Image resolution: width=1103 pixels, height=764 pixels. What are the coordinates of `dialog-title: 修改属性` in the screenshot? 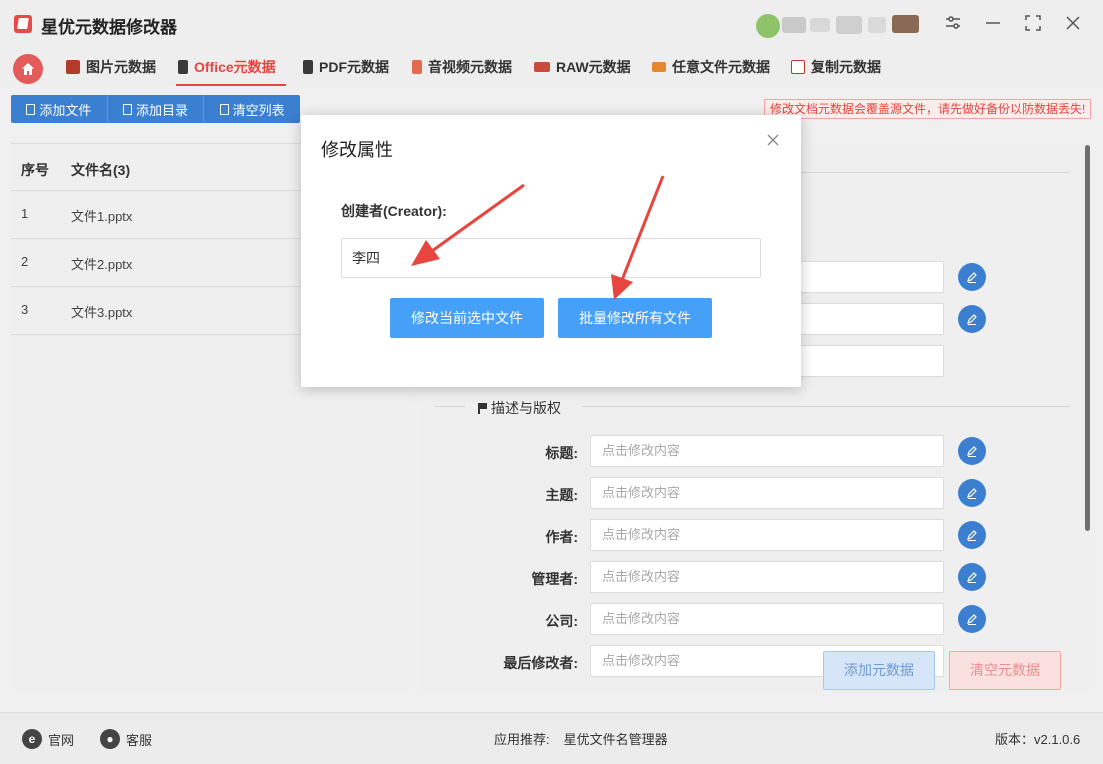 It's located at (357, 150).